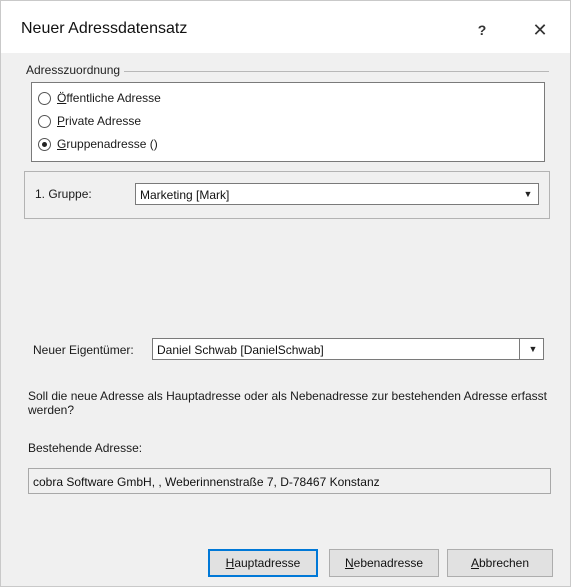  I want to click on existing-address-label: Bestehende Adresse:, so click(85, 448).